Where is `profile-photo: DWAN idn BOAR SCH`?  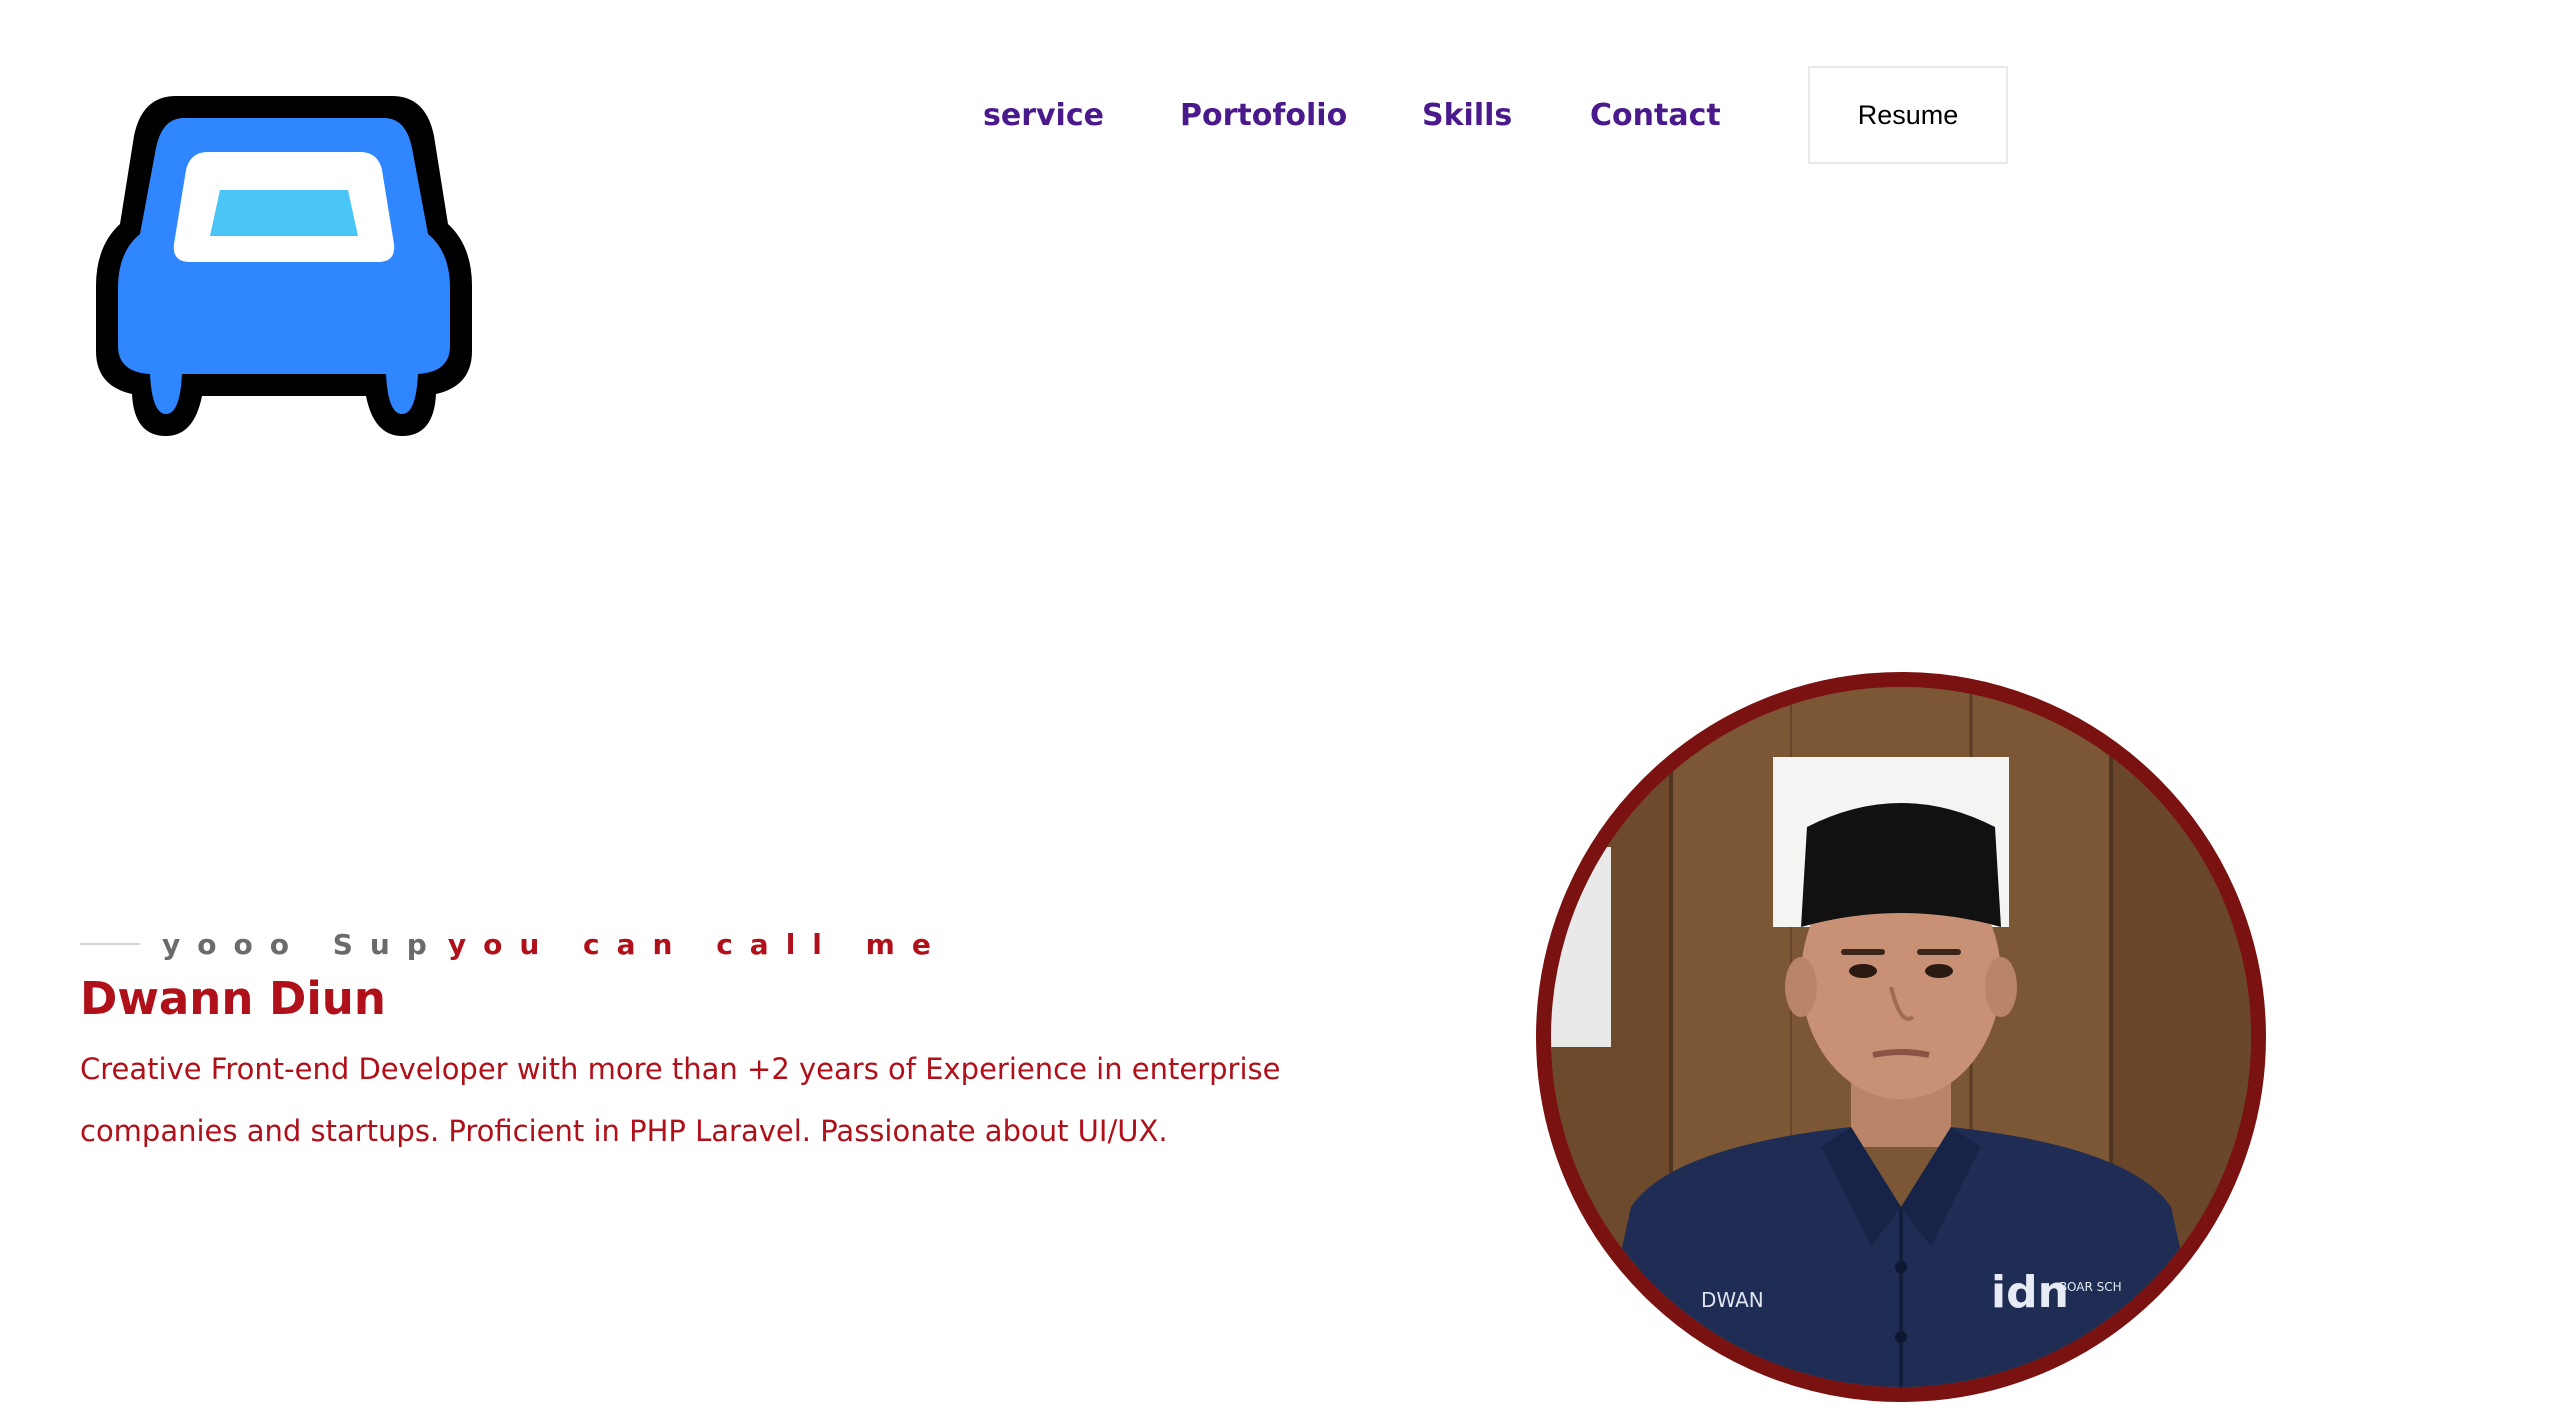
profile-photo: DWAN idn BOAR SCH is located at coordinates (1901, 1037).